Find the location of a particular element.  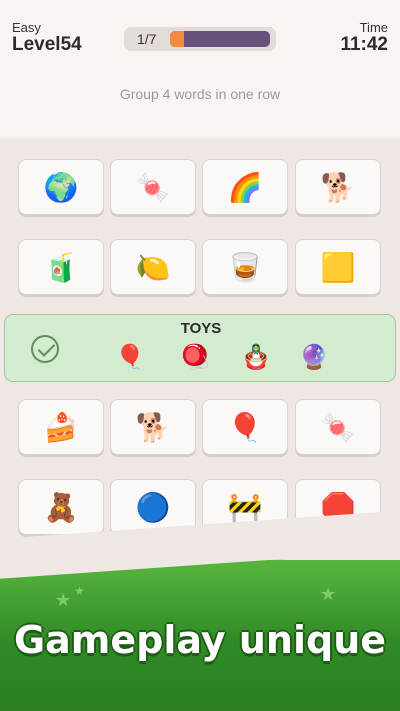

rainbow-cake-icon: 🍰 is located at coordinates (61, 427).